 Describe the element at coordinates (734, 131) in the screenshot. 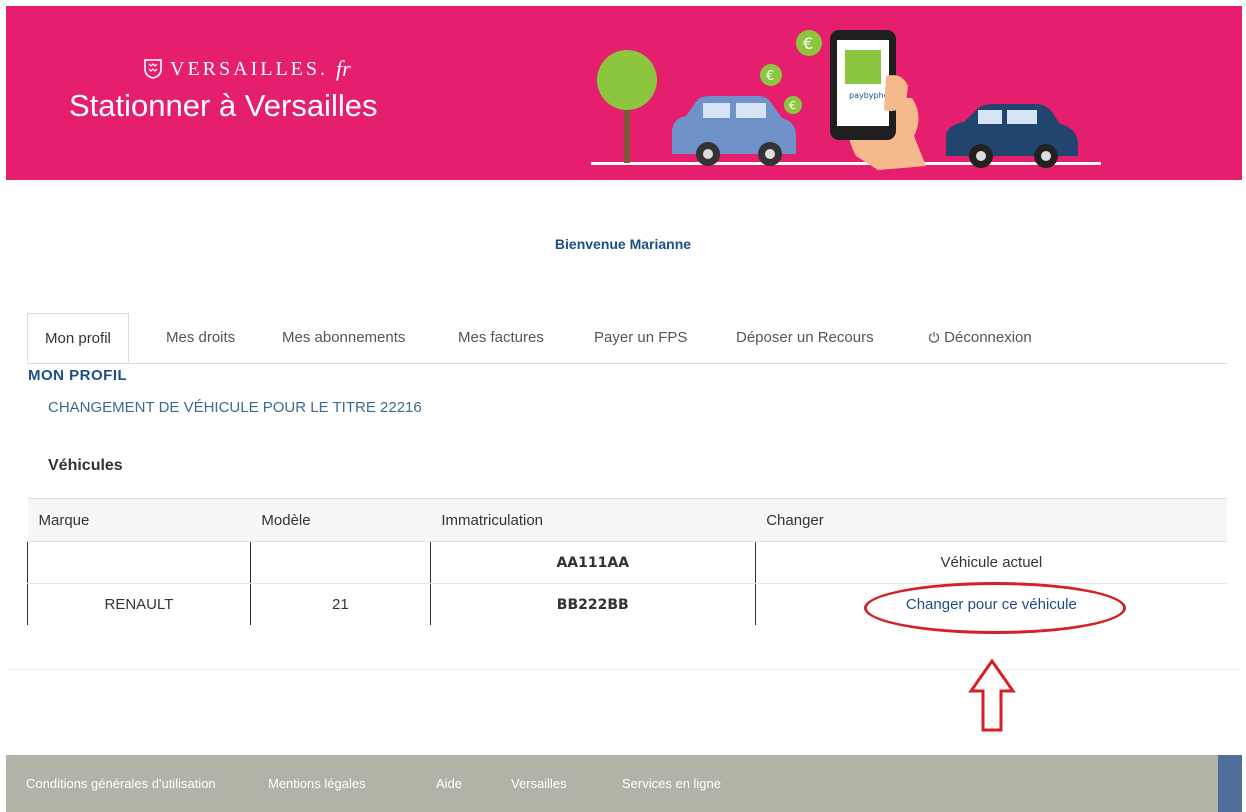

I see `car-left-icon` at that location.